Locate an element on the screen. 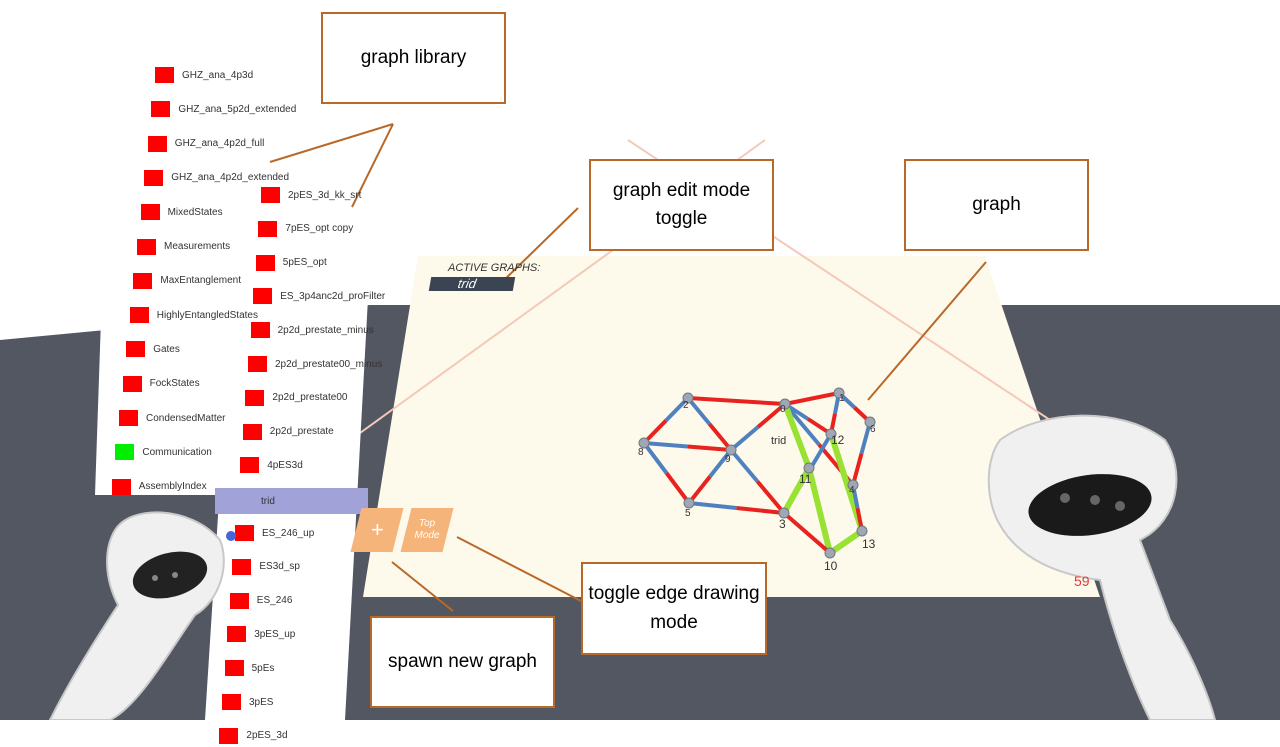 This screenshot has height=747, width=1280. library-item: Gates is located at coordinates (153, 349).